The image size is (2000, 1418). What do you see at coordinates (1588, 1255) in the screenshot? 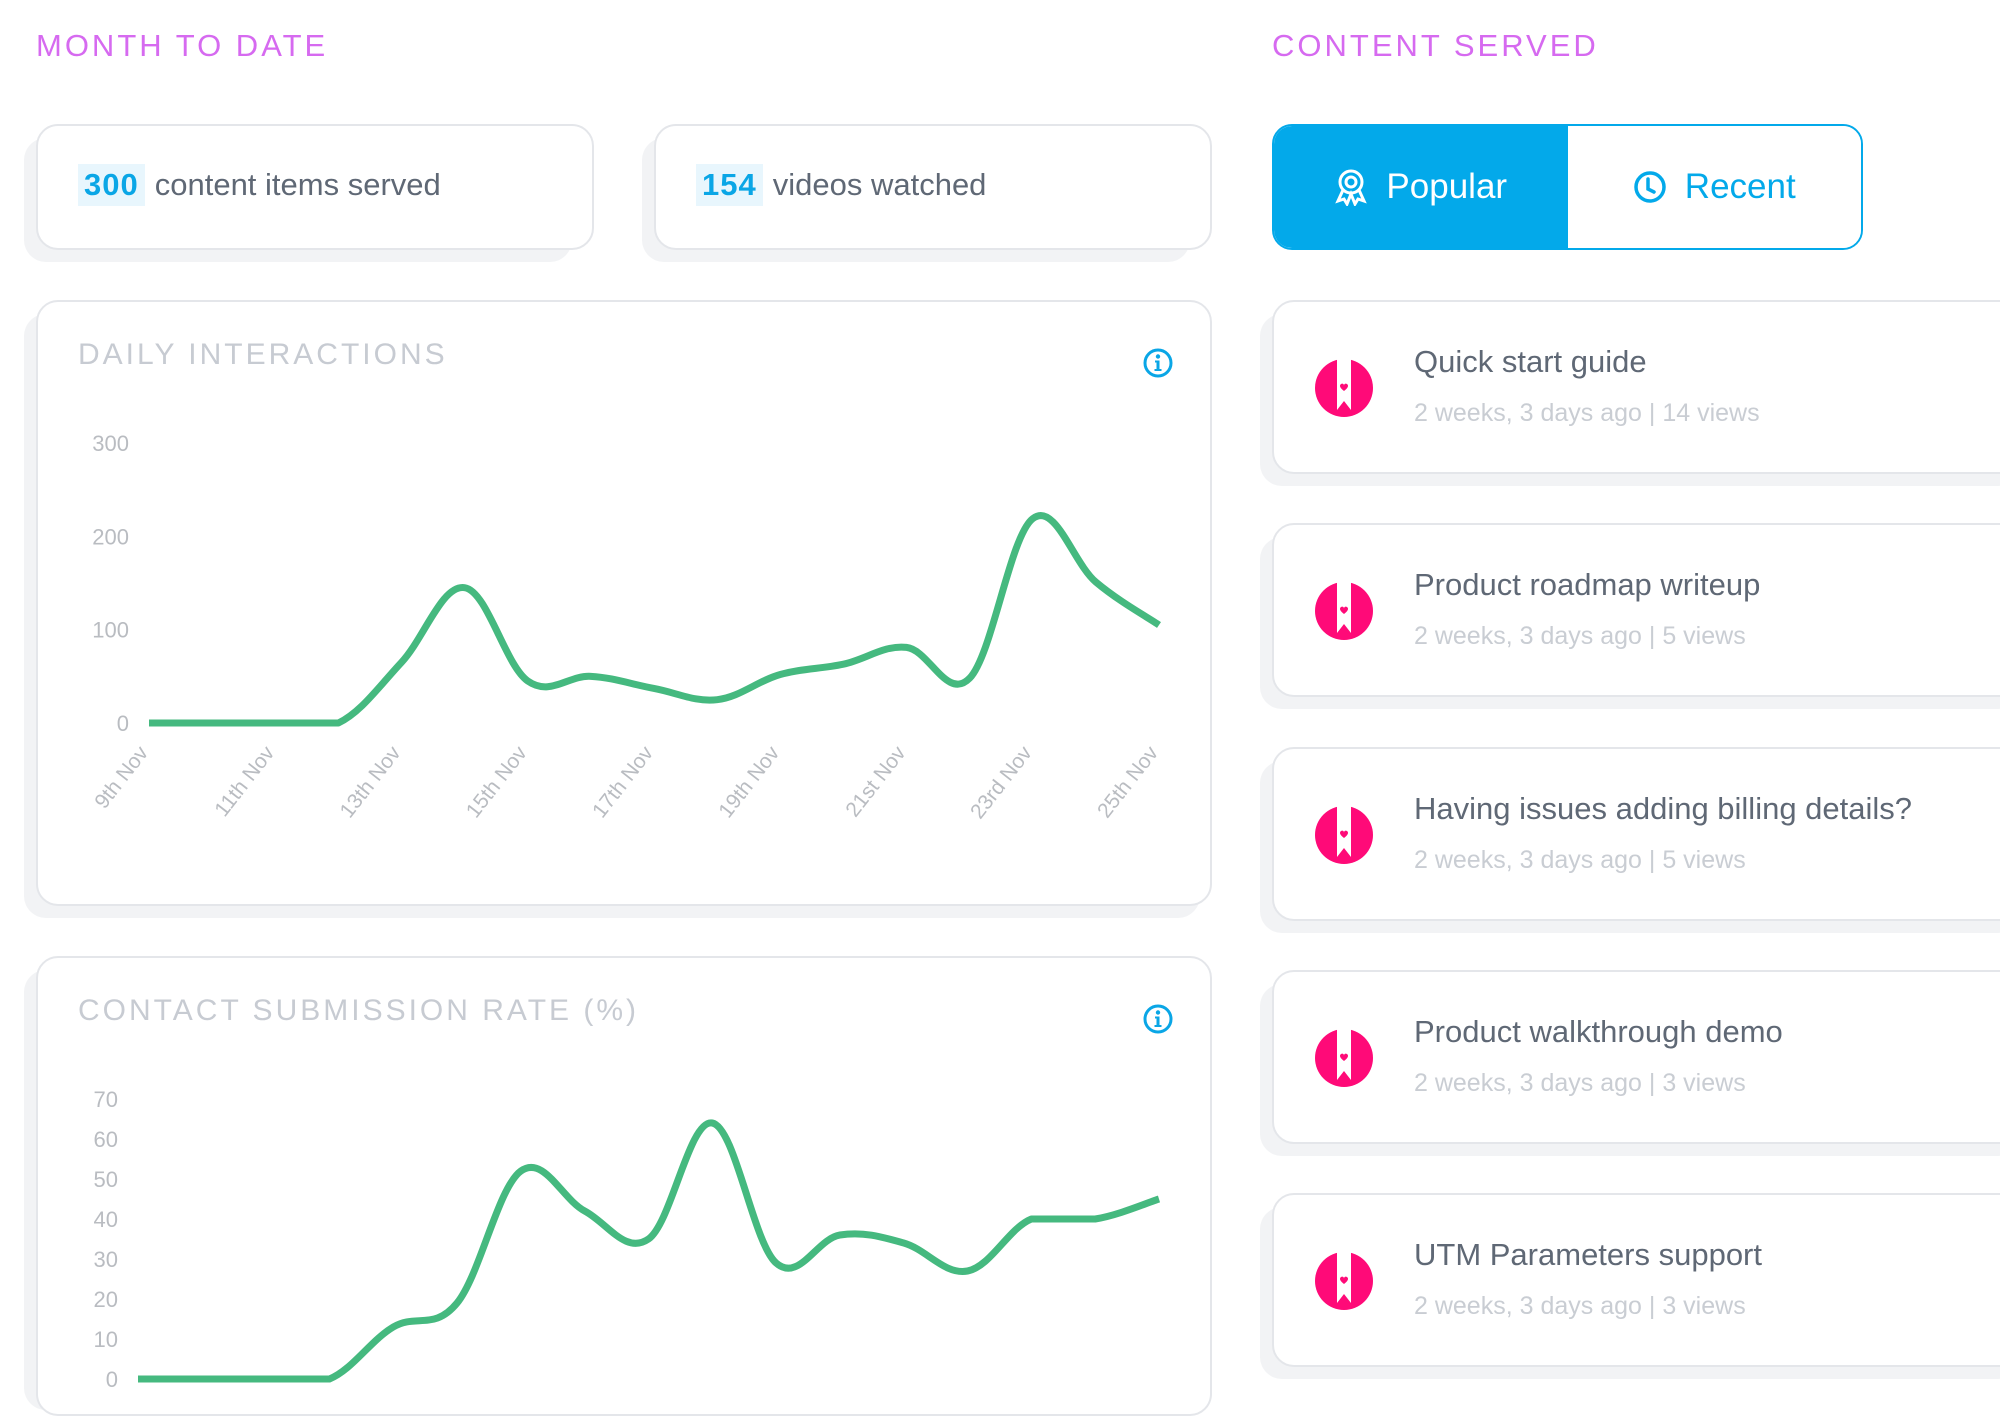
I see `item-title: UTM Parameters support` at bounding box center [1588, 1255].